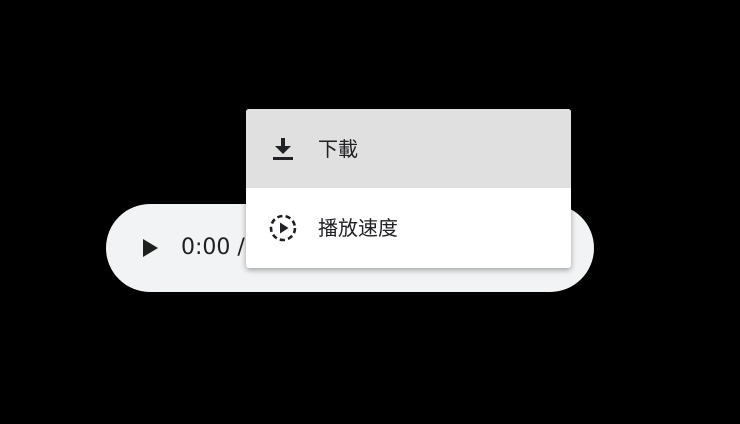  Describe the element at coordinates (408, 148) in the screenshot. I see `menu-item-download: 下載` at that location.